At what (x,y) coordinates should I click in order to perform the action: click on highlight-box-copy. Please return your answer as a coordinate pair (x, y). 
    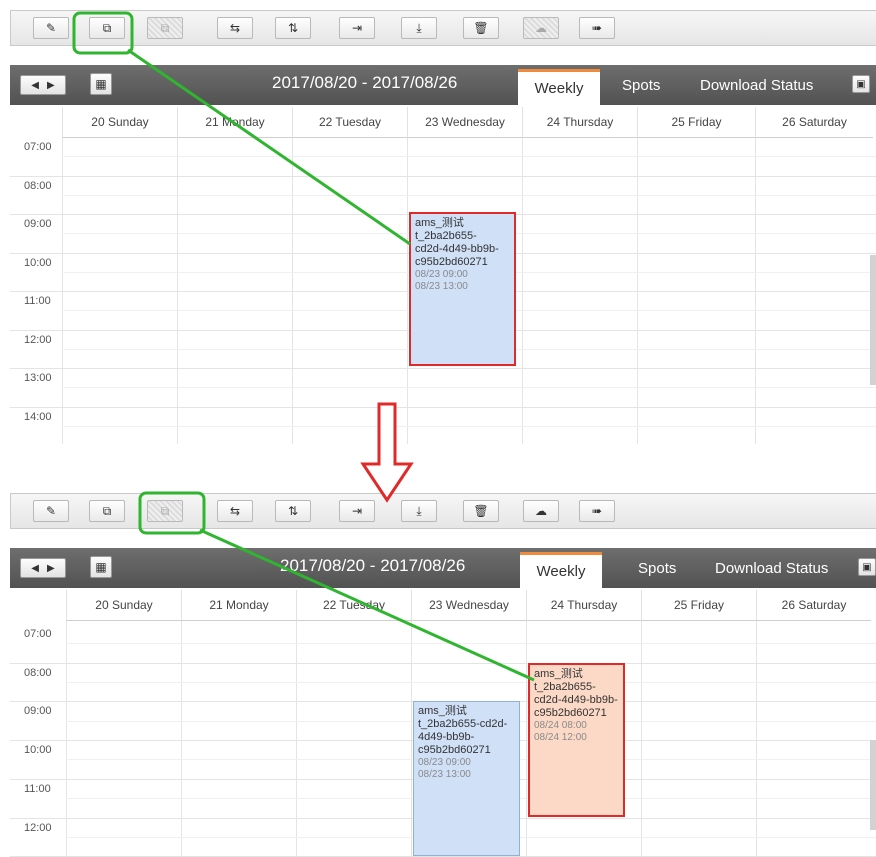
    Looking at the image, I should click on (103, 33).